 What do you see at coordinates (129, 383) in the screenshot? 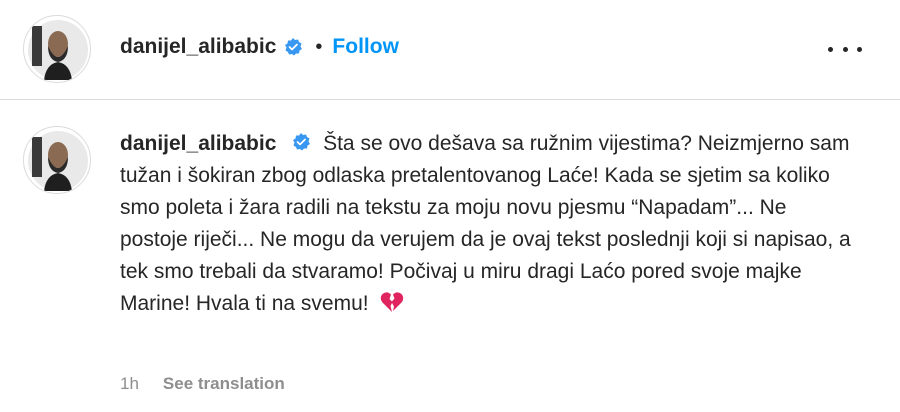
I see `comment-time: 1h` at bounding box center [129, 383].